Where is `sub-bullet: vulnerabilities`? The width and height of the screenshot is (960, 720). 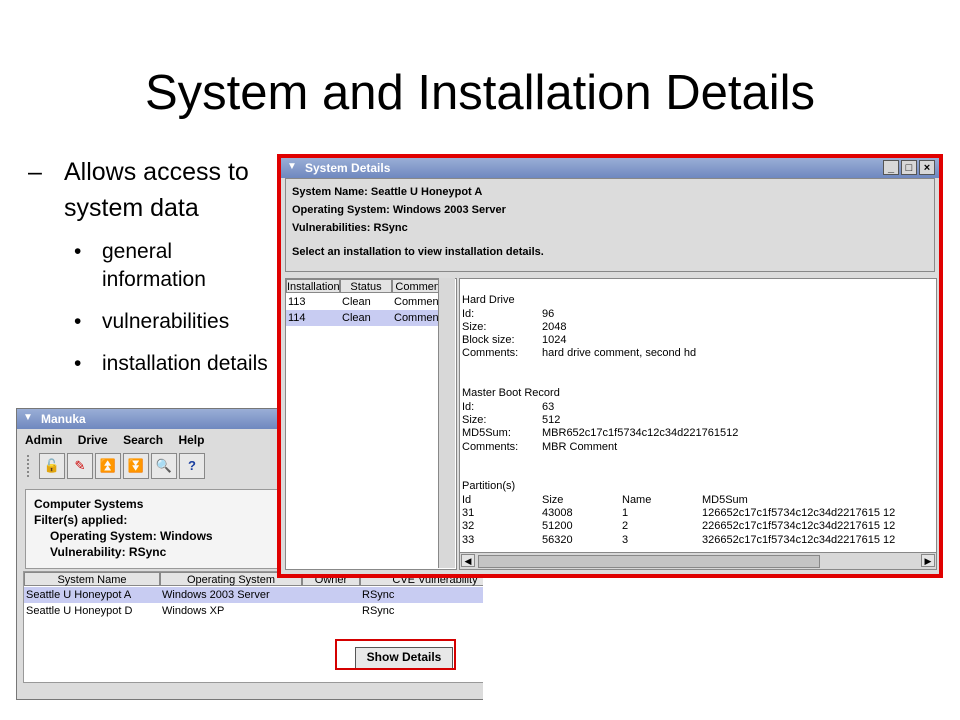 sub-bullet: vulnerabilities is located at coordinates (176, 322).